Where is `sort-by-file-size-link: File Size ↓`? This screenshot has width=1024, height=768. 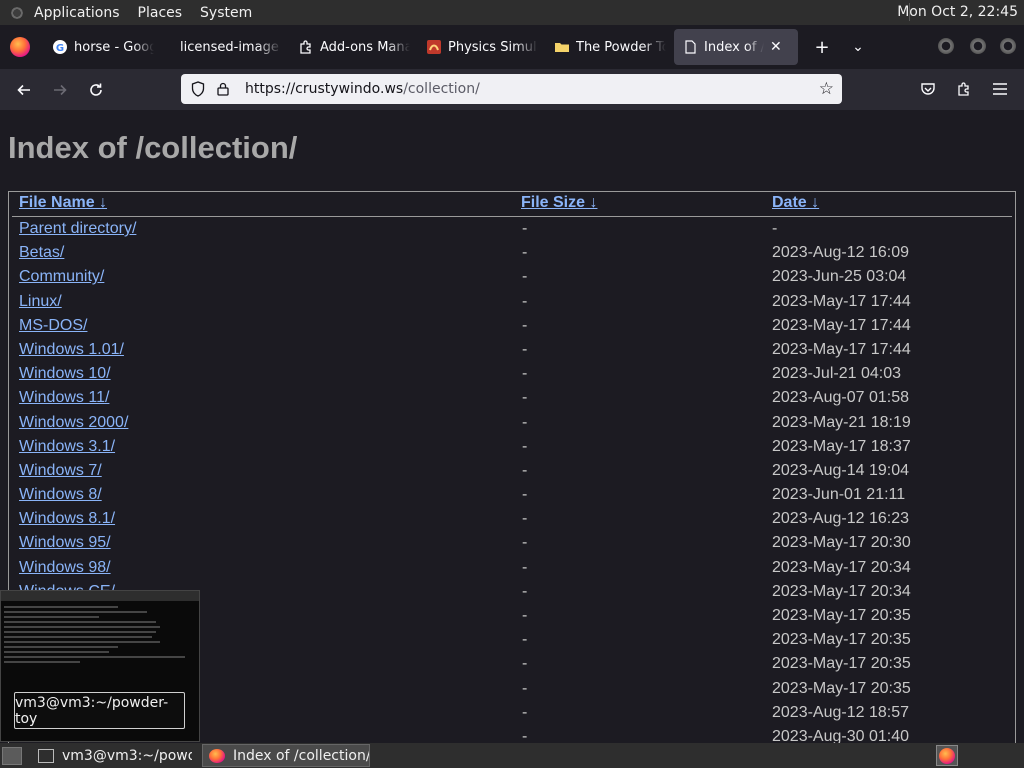 sort-by-file-size-link: File Size ↓ is located at coordinates (559, 203).